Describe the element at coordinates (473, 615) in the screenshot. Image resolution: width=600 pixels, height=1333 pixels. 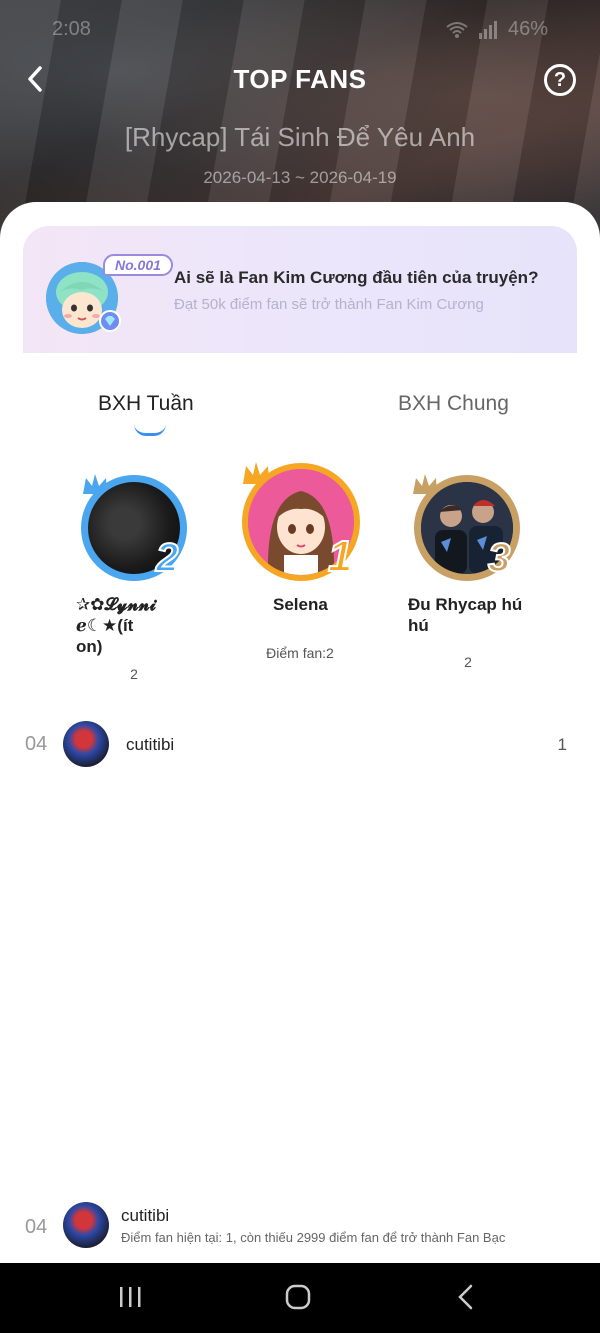
I see `podium-name-3: Đu Rhycap hú hú` at that location.